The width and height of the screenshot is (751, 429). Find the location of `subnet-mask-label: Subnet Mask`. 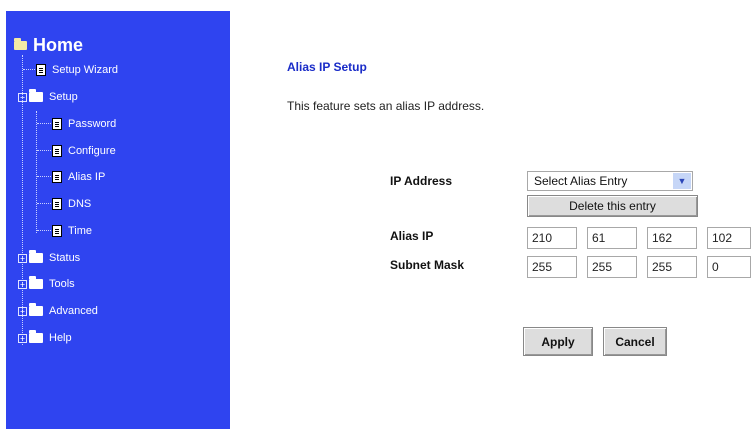

subnet-mask-label: Subnet Mask is located at coordinates (427, 265).